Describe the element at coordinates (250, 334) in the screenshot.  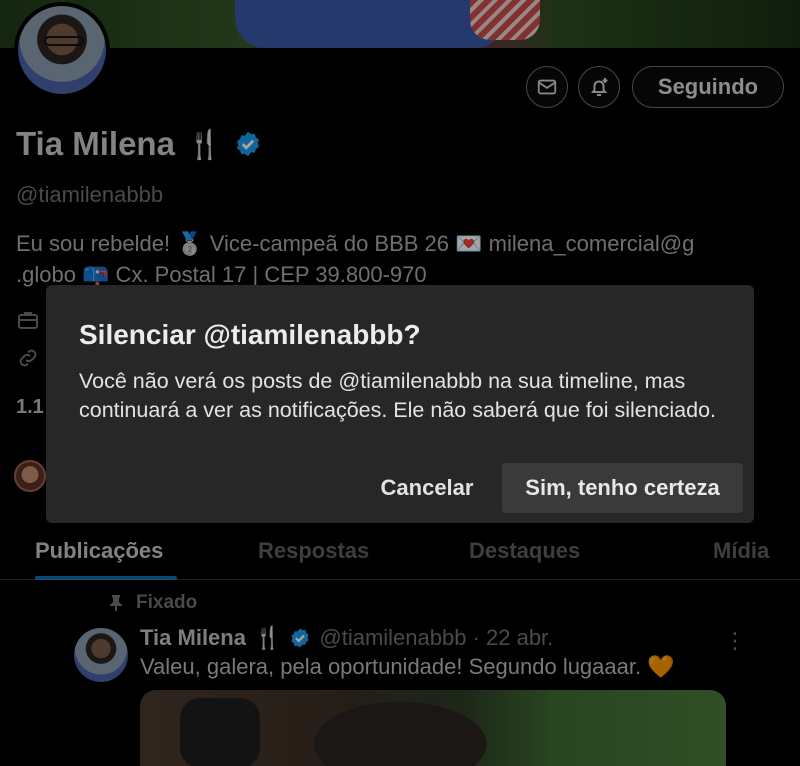
I see `dialog-title: Silenciar @tiamilenabbb?` at that location.